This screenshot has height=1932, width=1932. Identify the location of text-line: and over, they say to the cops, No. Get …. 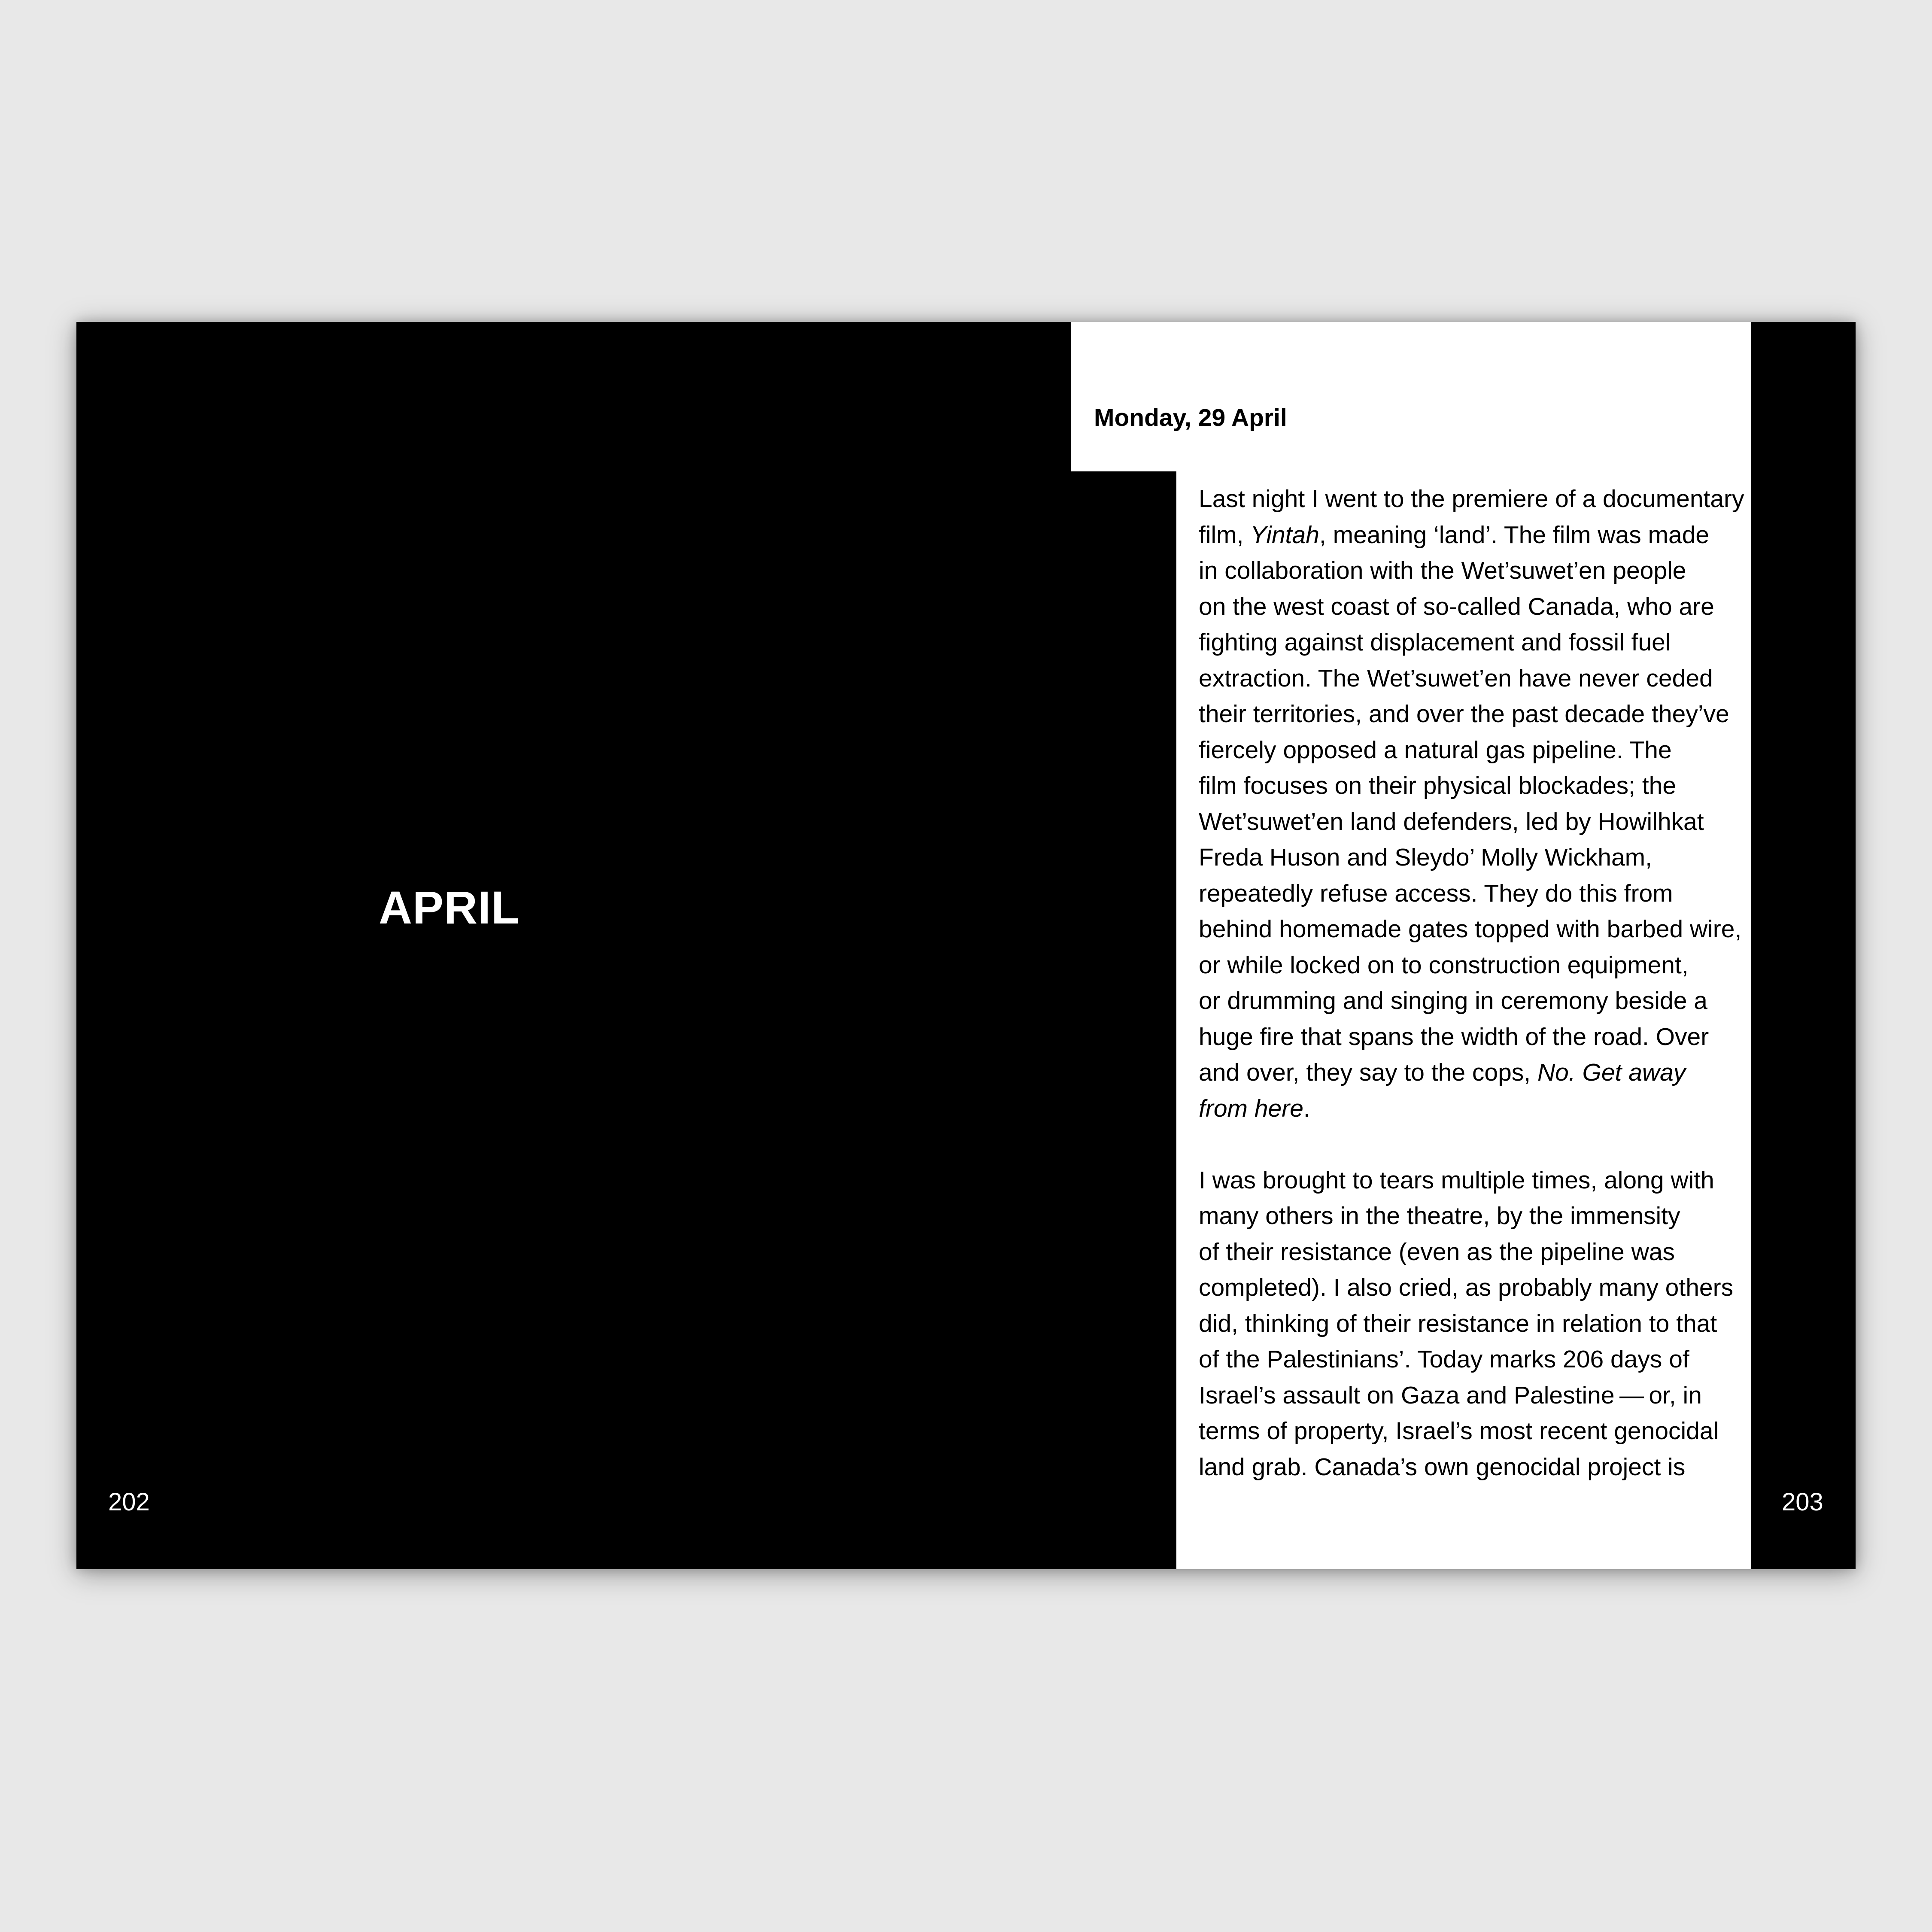
(1476, 1073).